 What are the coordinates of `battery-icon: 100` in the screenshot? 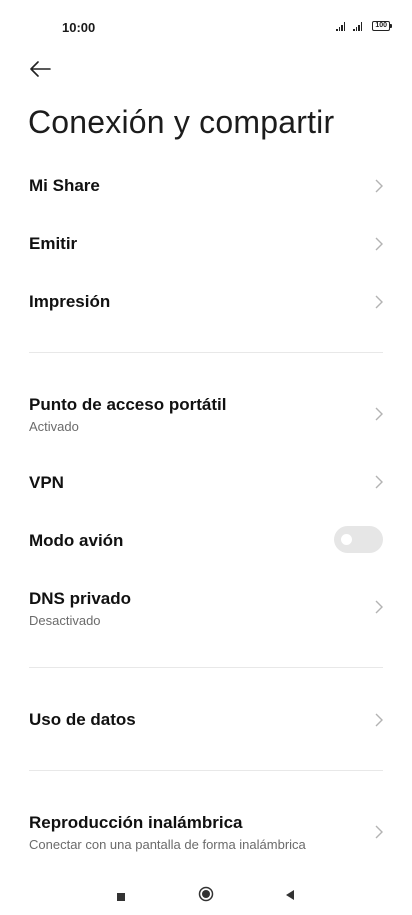 It's located at (382, 26).